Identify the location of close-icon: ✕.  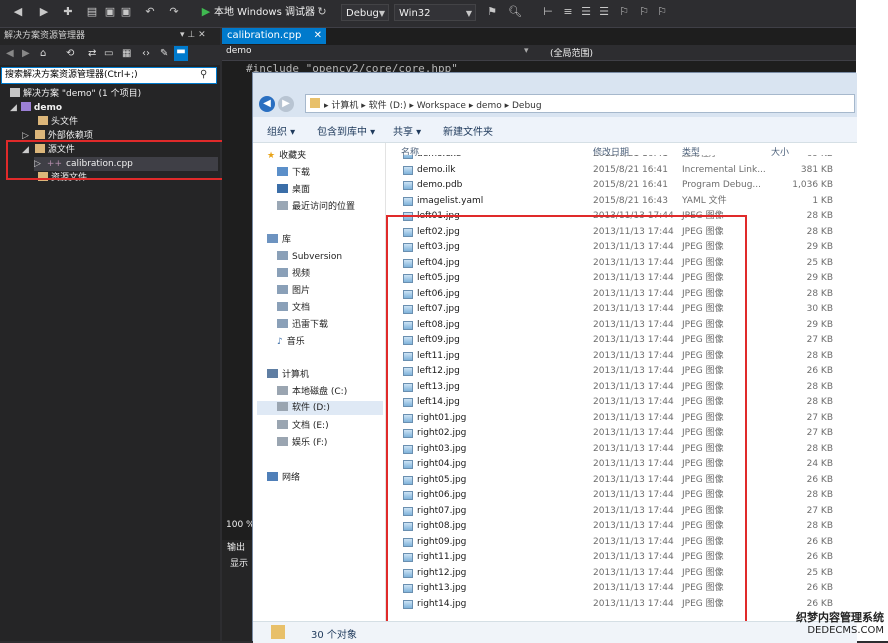
(318, 36).